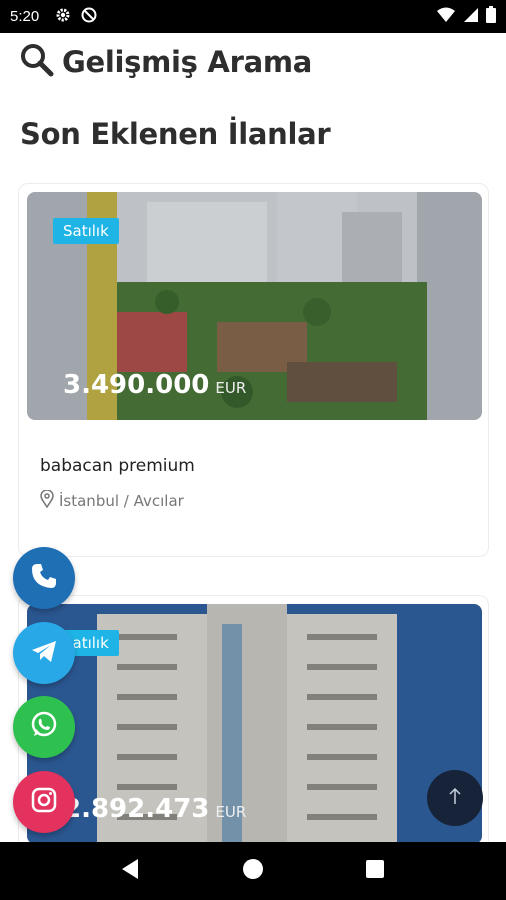 This screenshot has height=900, width=506. I want to click on status-time: 5:20, so click(25, 16).